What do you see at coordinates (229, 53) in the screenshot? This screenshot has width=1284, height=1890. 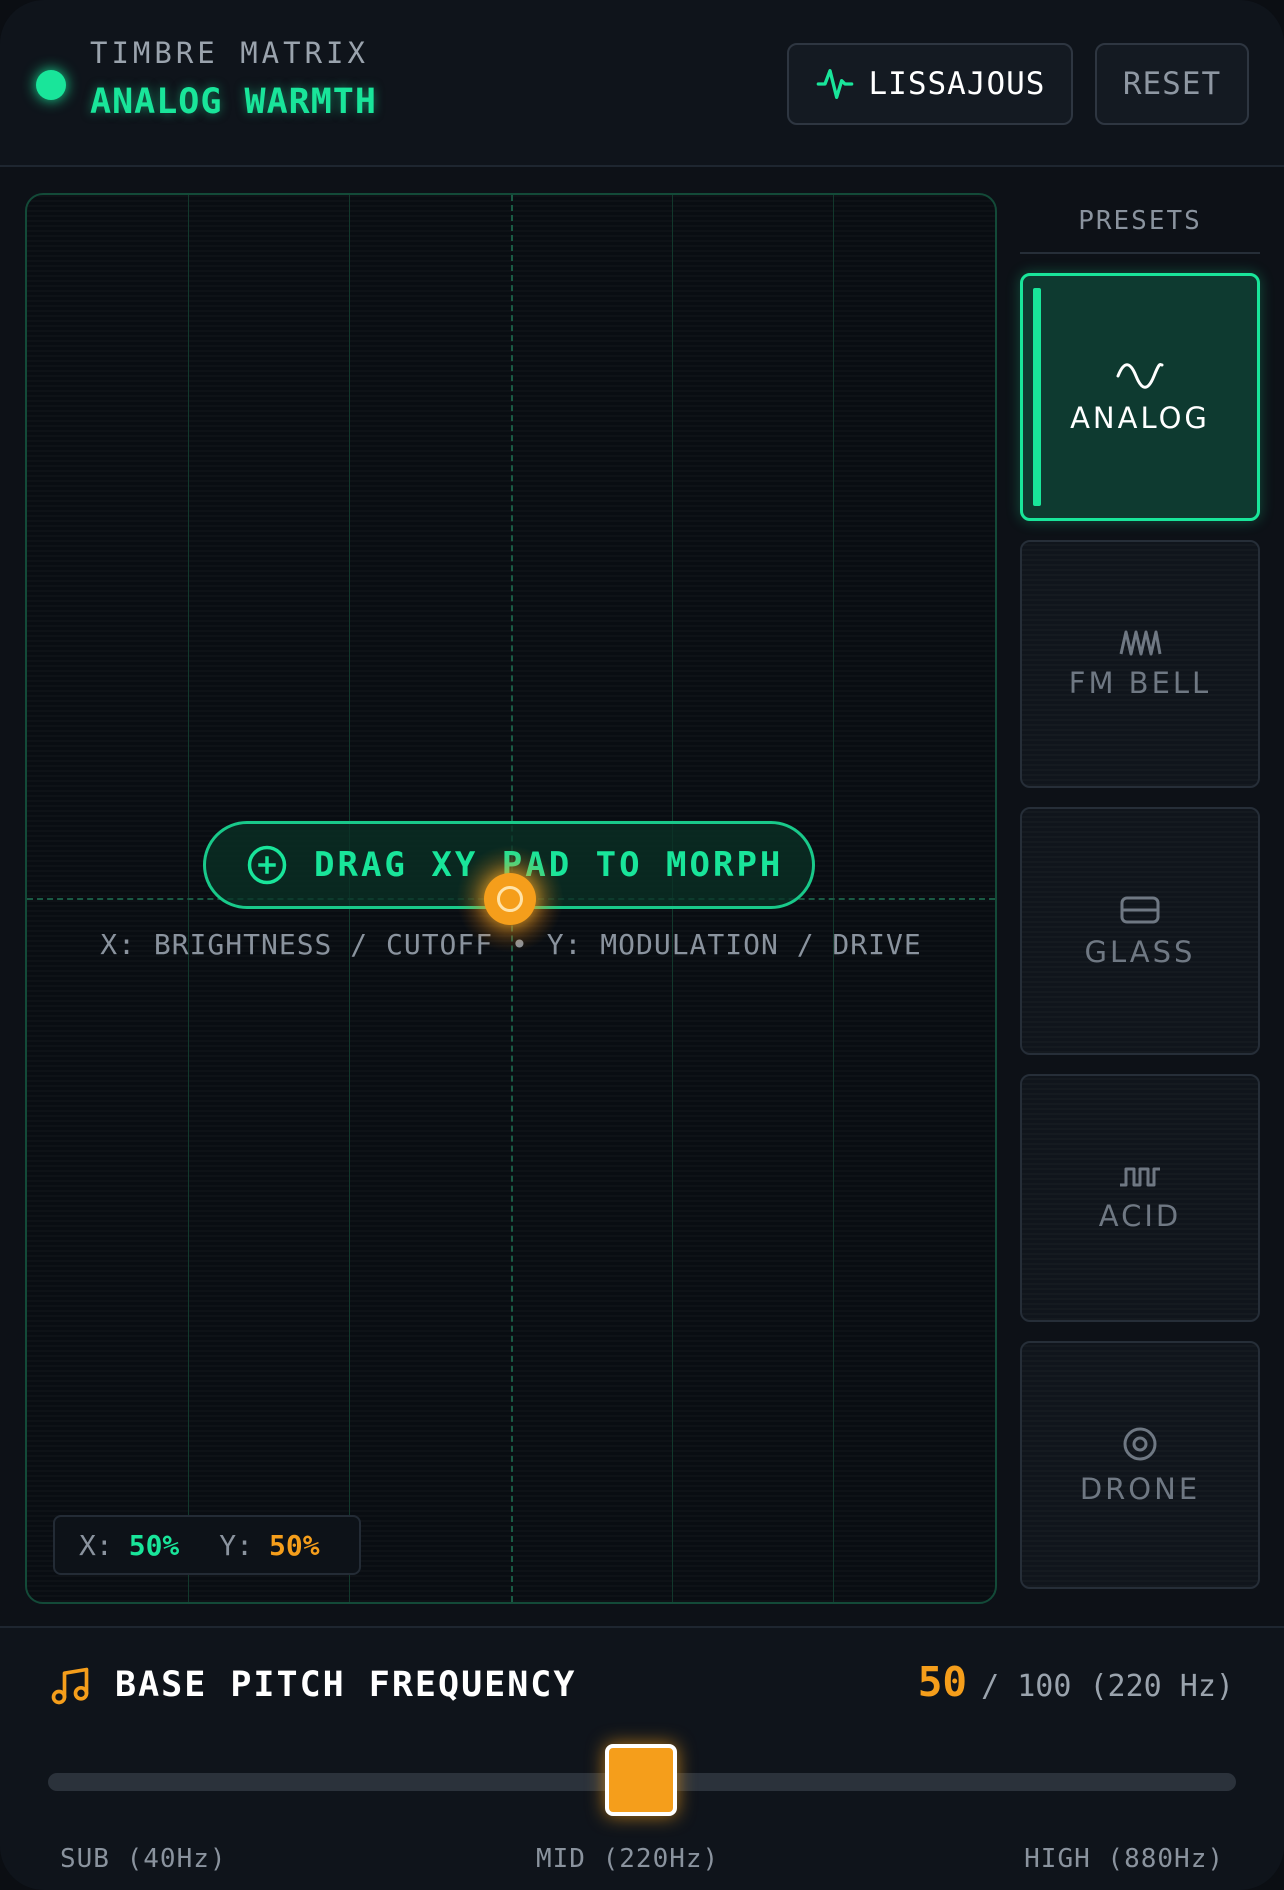 I see `app-subtitle: TIMBRE MATRIX` at bounding box center [229, 53].